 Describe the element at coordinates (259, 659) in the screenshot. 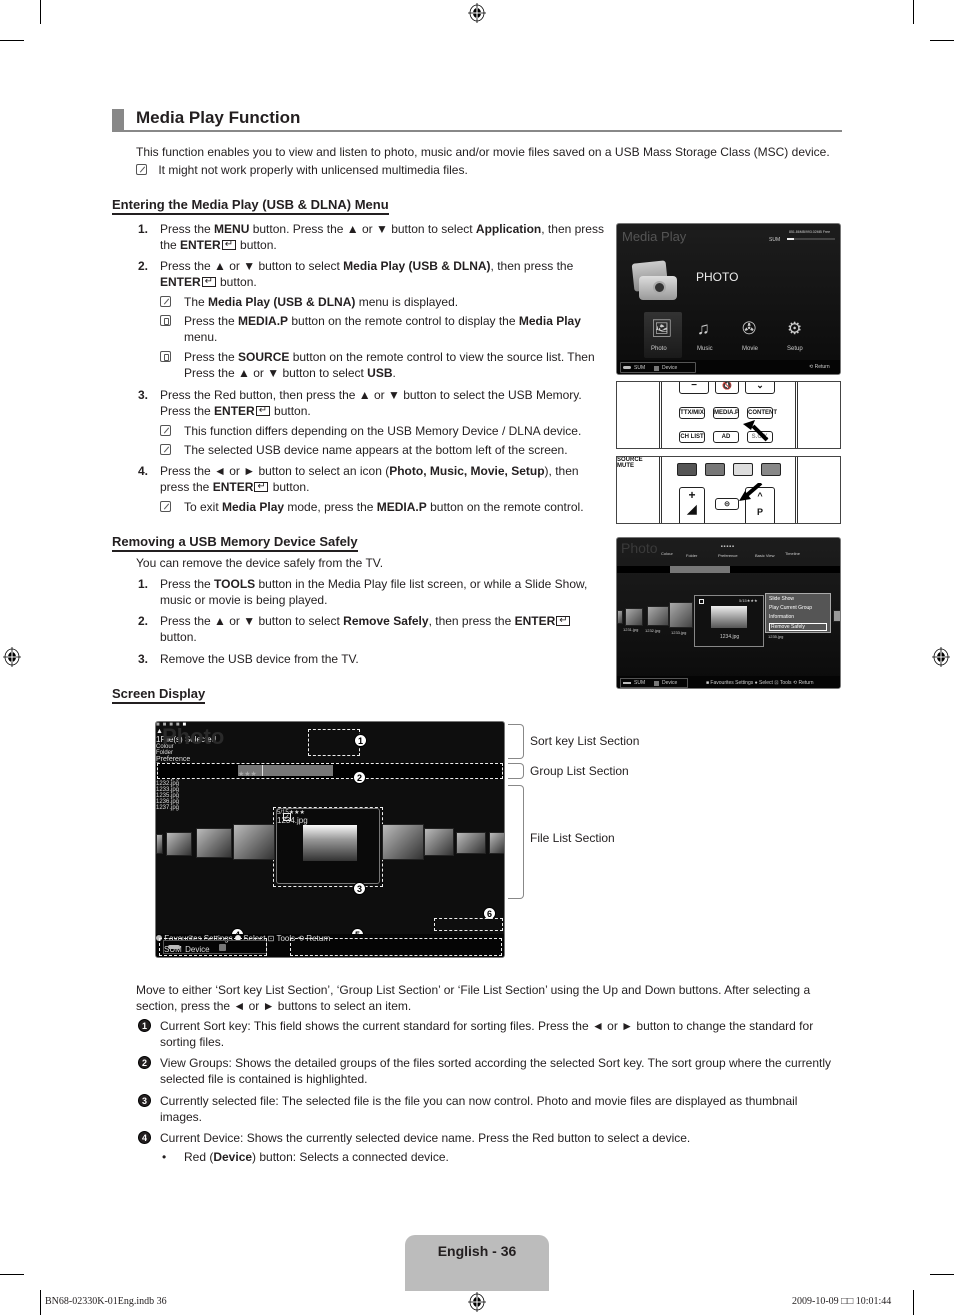

I see `removing-step-3: Remove the USB device from the TV.` at that location.